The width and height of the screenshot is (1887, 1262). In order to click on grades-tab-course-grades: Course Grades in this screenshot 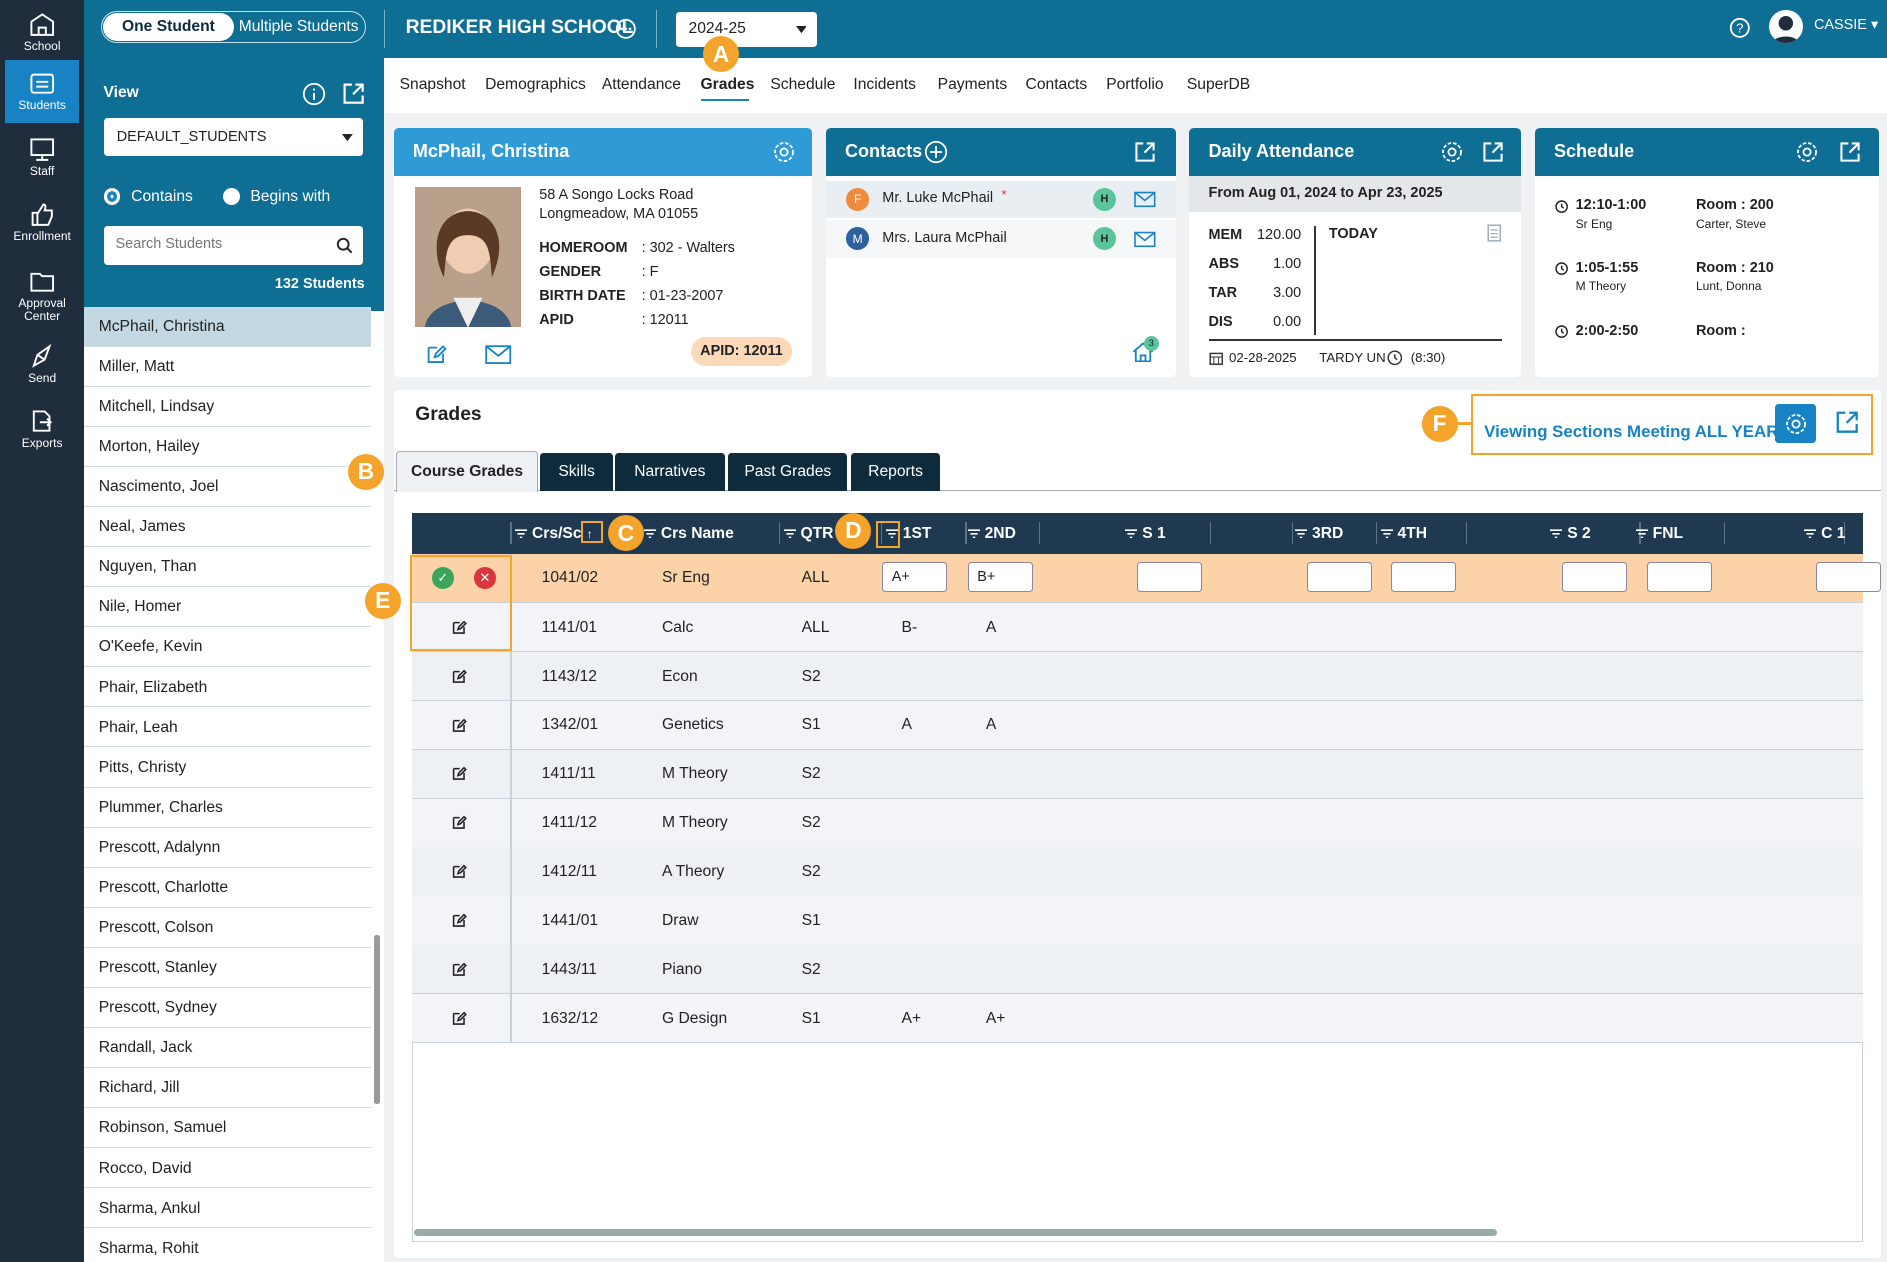, I will do `click(467, 472)`.